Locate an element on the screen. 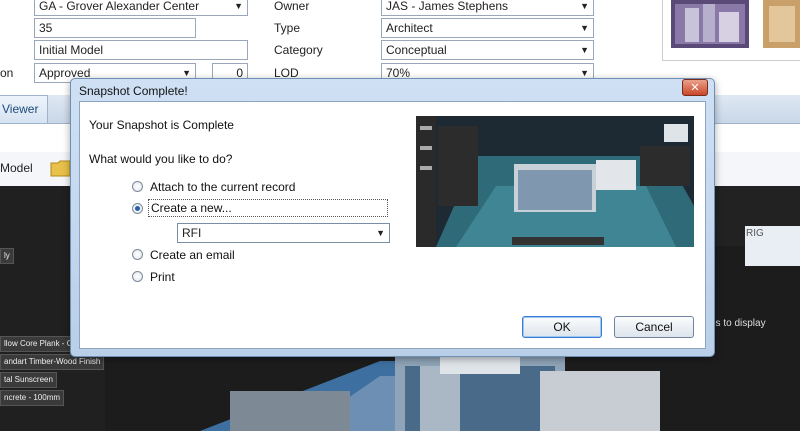 This screenshot has height=431, width=800. category-value: Conceptual is located at coordinates (416, 50).